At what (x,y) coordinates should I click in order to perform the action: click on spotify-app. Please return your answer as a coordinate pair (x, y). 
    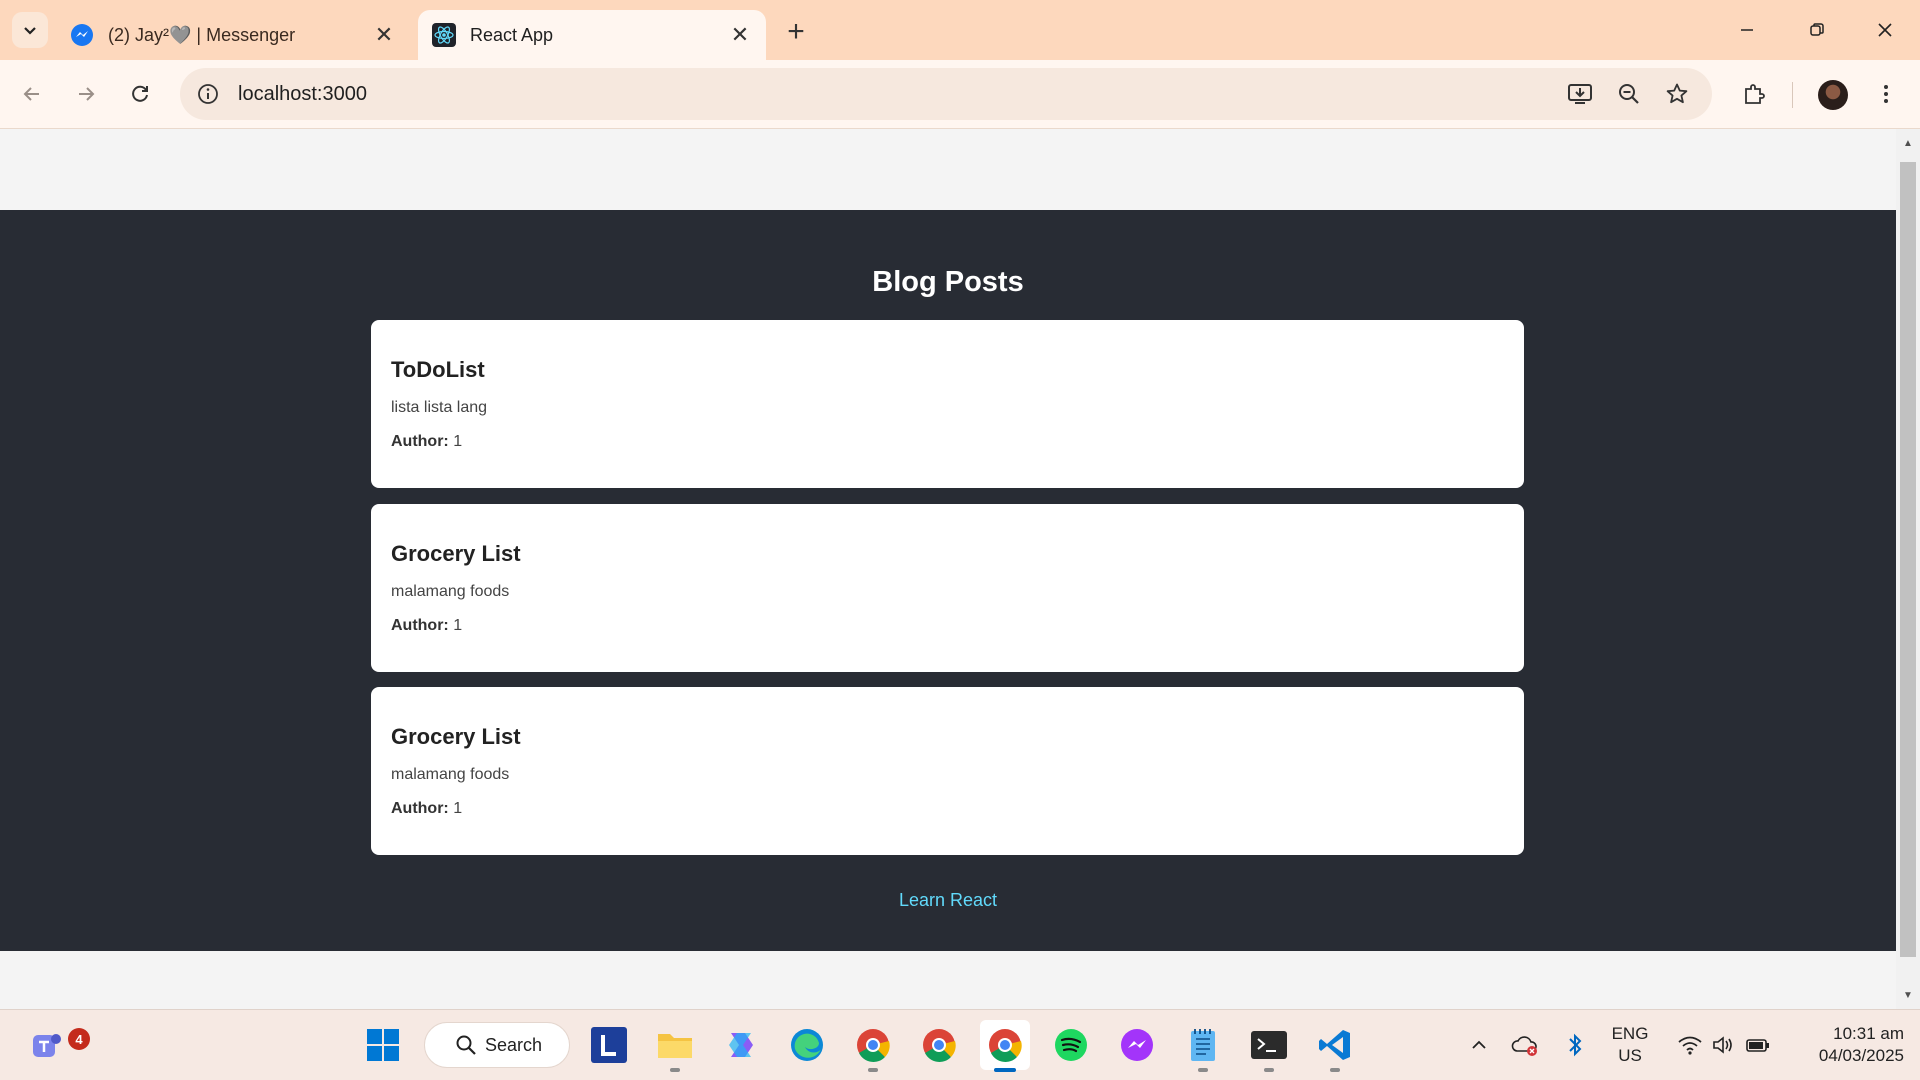
    Looking at the image, I should click on (1071, 1045).